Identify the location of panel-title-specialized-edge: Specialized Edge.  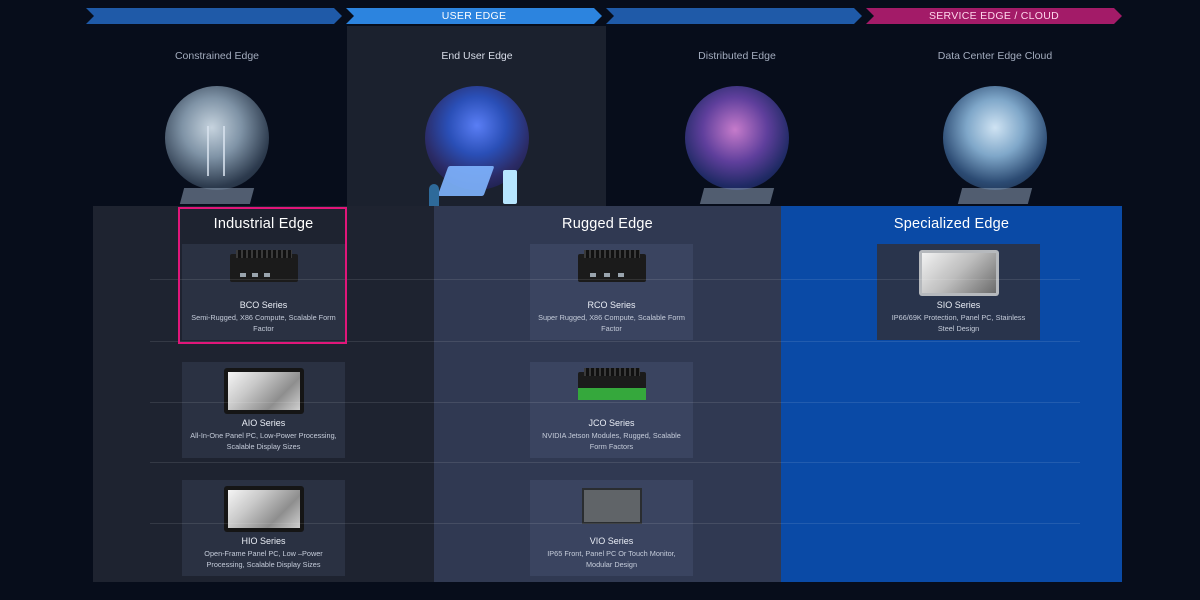
(951, 224).